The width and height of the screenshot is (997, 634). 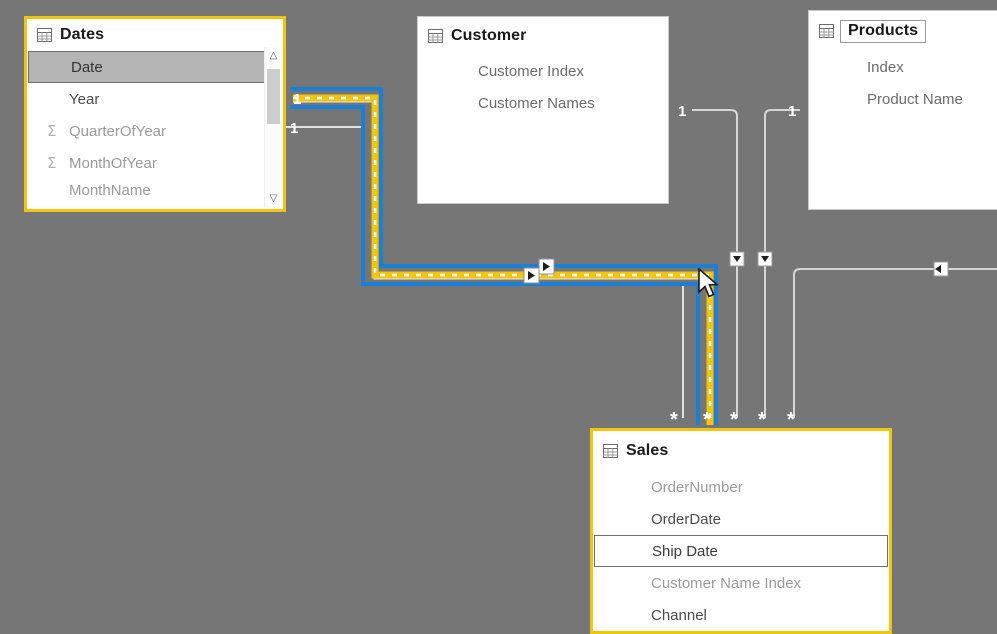 What do you see at coordinates (273, 55) in the screenshot?
I see `scroll-up-icon: △` at bounding box center [273, 55].